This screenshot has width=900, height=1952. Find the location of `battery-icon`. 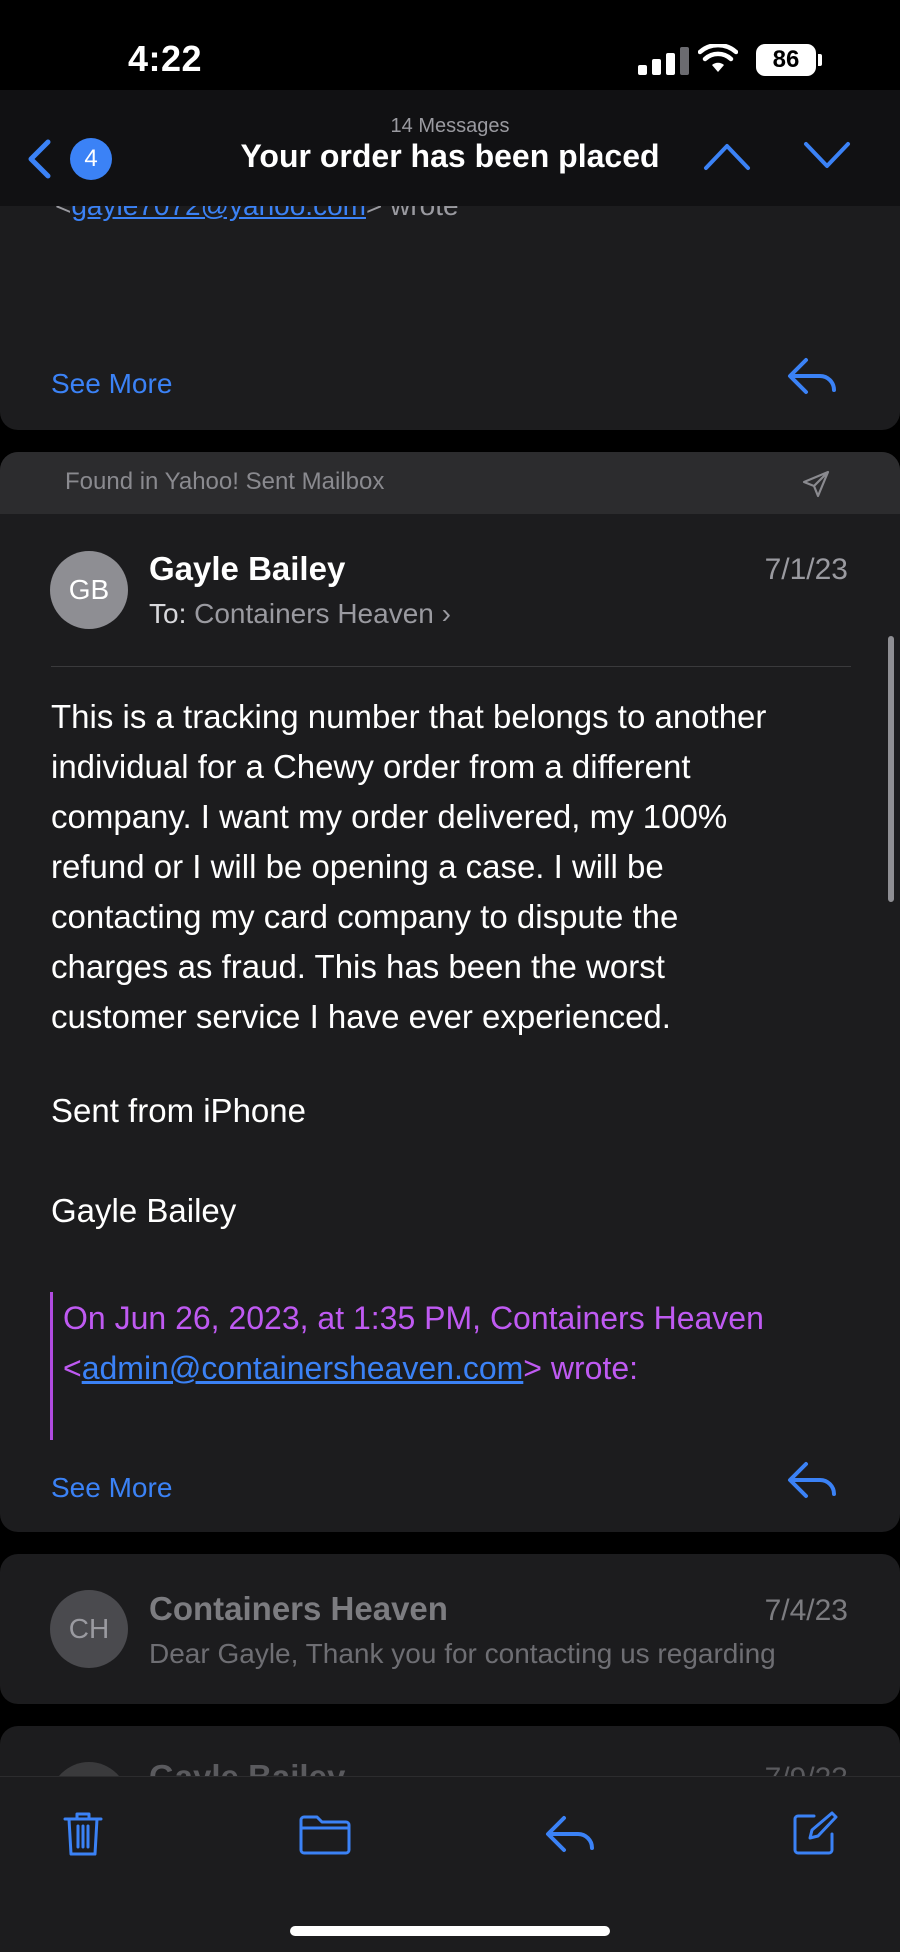

battery-icon is located at coordinates (820, 60).